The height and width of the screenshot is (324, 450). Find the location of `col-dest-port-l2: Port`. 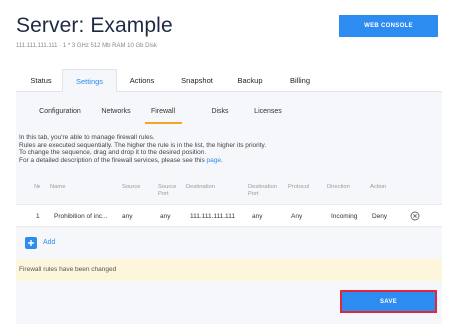

col-dest-port-l2: Port is located at coordinates (253, 194).